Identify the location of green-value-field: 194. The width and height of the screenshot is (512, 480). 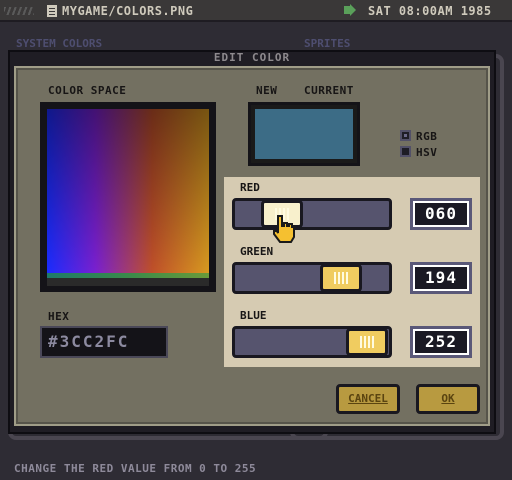
(441, 278).